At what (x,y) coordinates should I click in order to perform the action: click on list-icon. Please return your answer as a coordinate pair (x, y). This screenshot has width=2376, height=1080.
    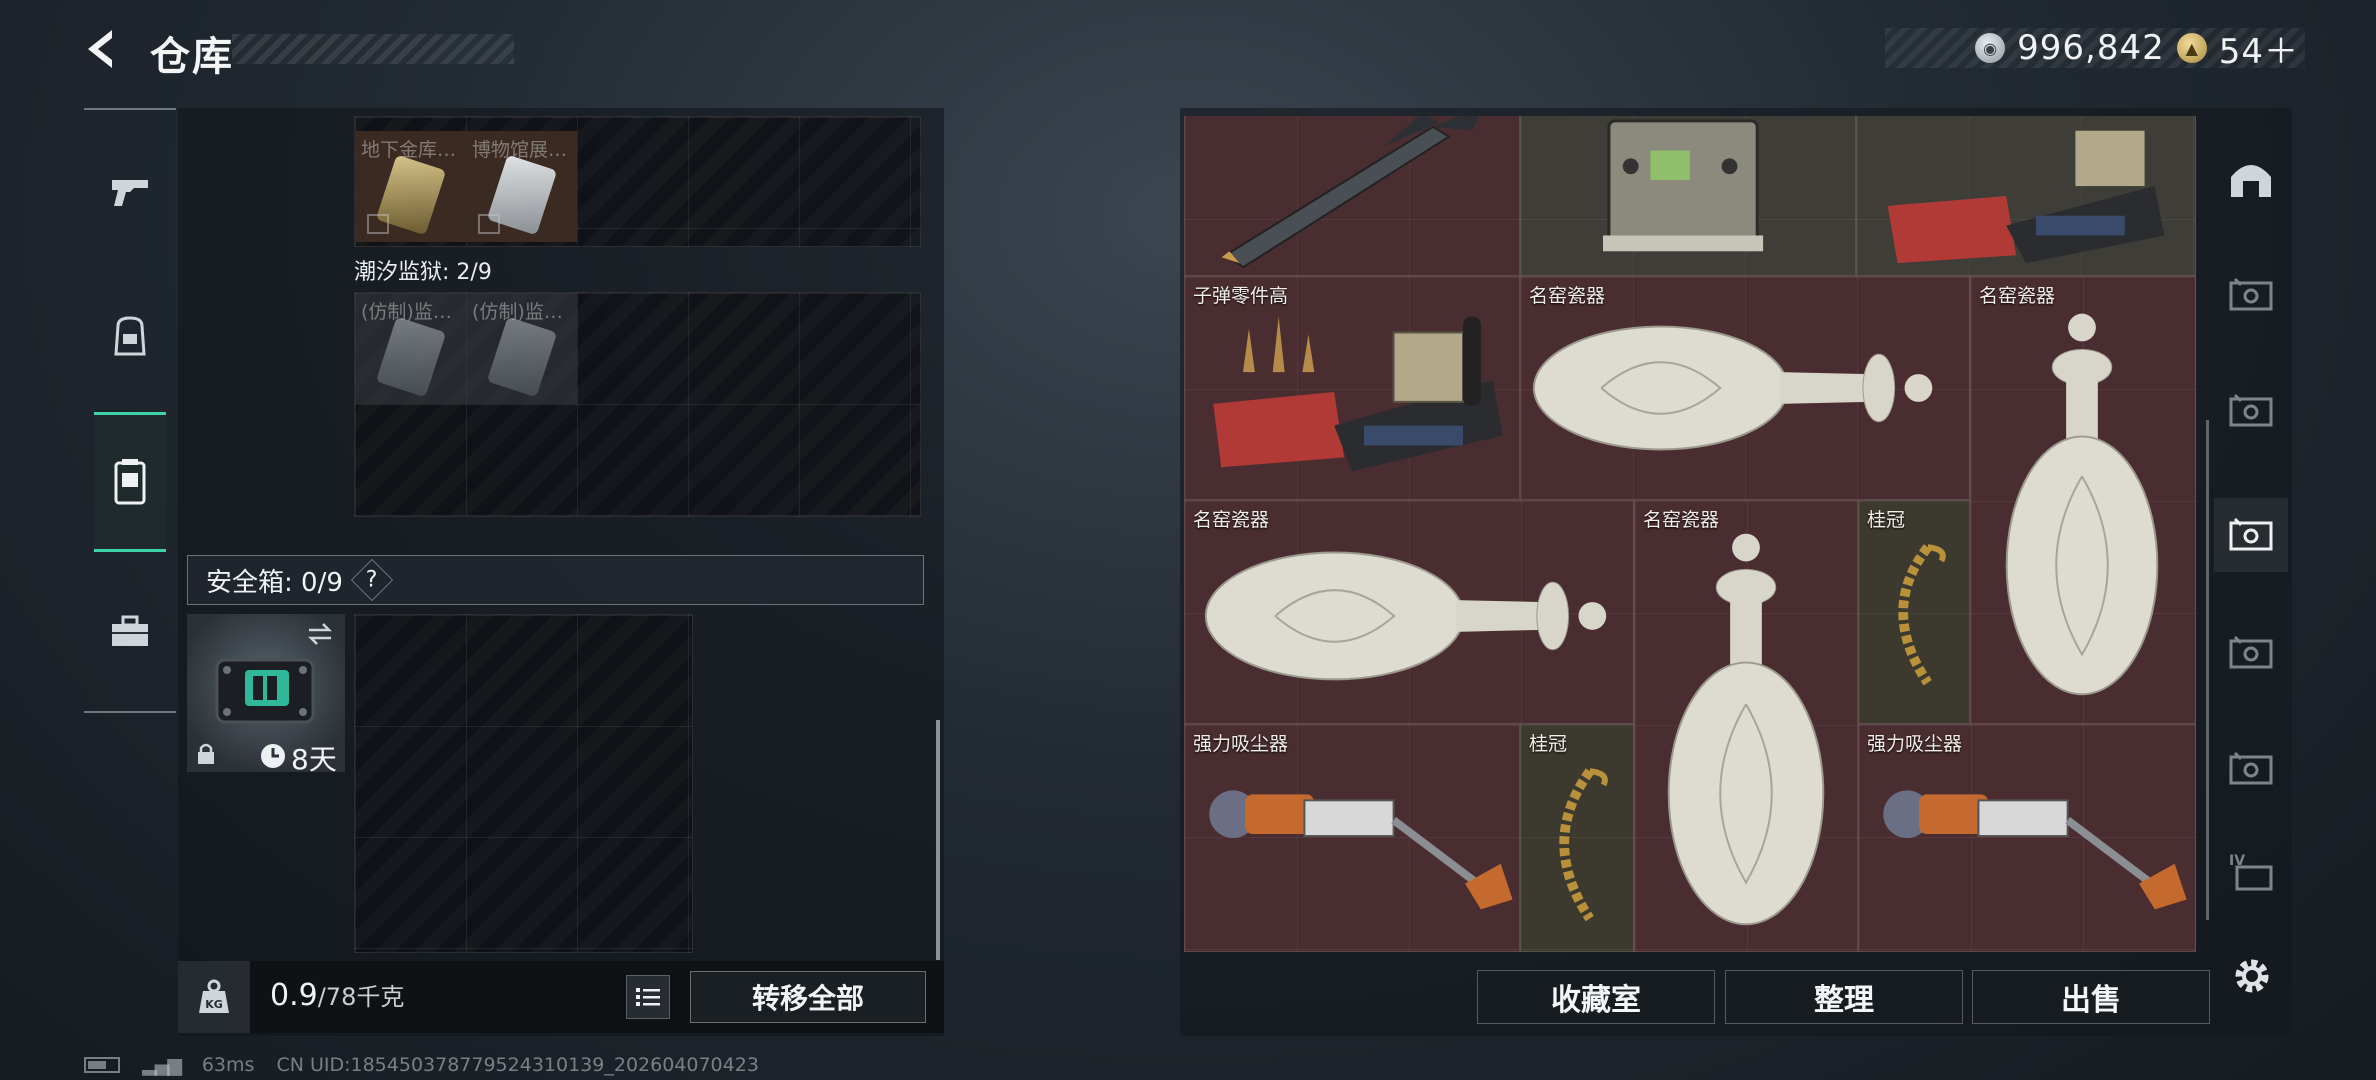
    Looking at the image, I should click on (648, 997).